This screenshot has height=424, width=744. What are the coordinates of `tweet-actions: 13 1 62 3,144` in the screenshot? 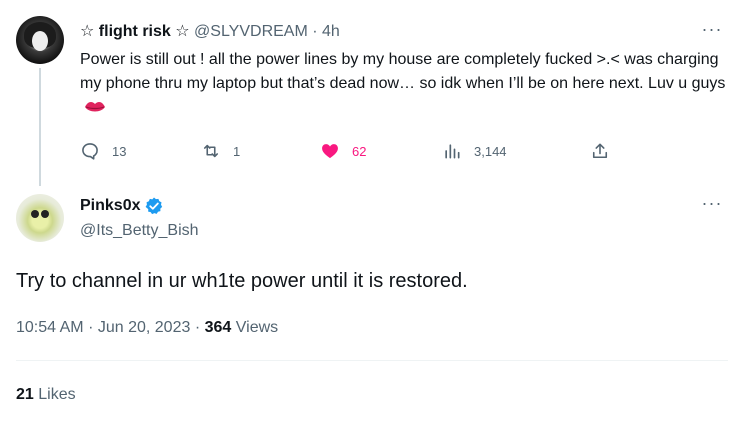 It's located at (372, 153).